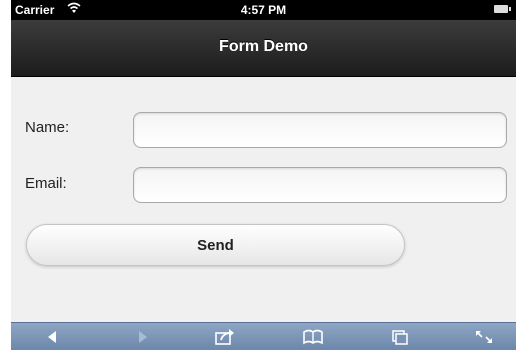  What do you see at coordinates (320, 130) in the screenshot?
I see `name-input` at bounding box center [320, 130].